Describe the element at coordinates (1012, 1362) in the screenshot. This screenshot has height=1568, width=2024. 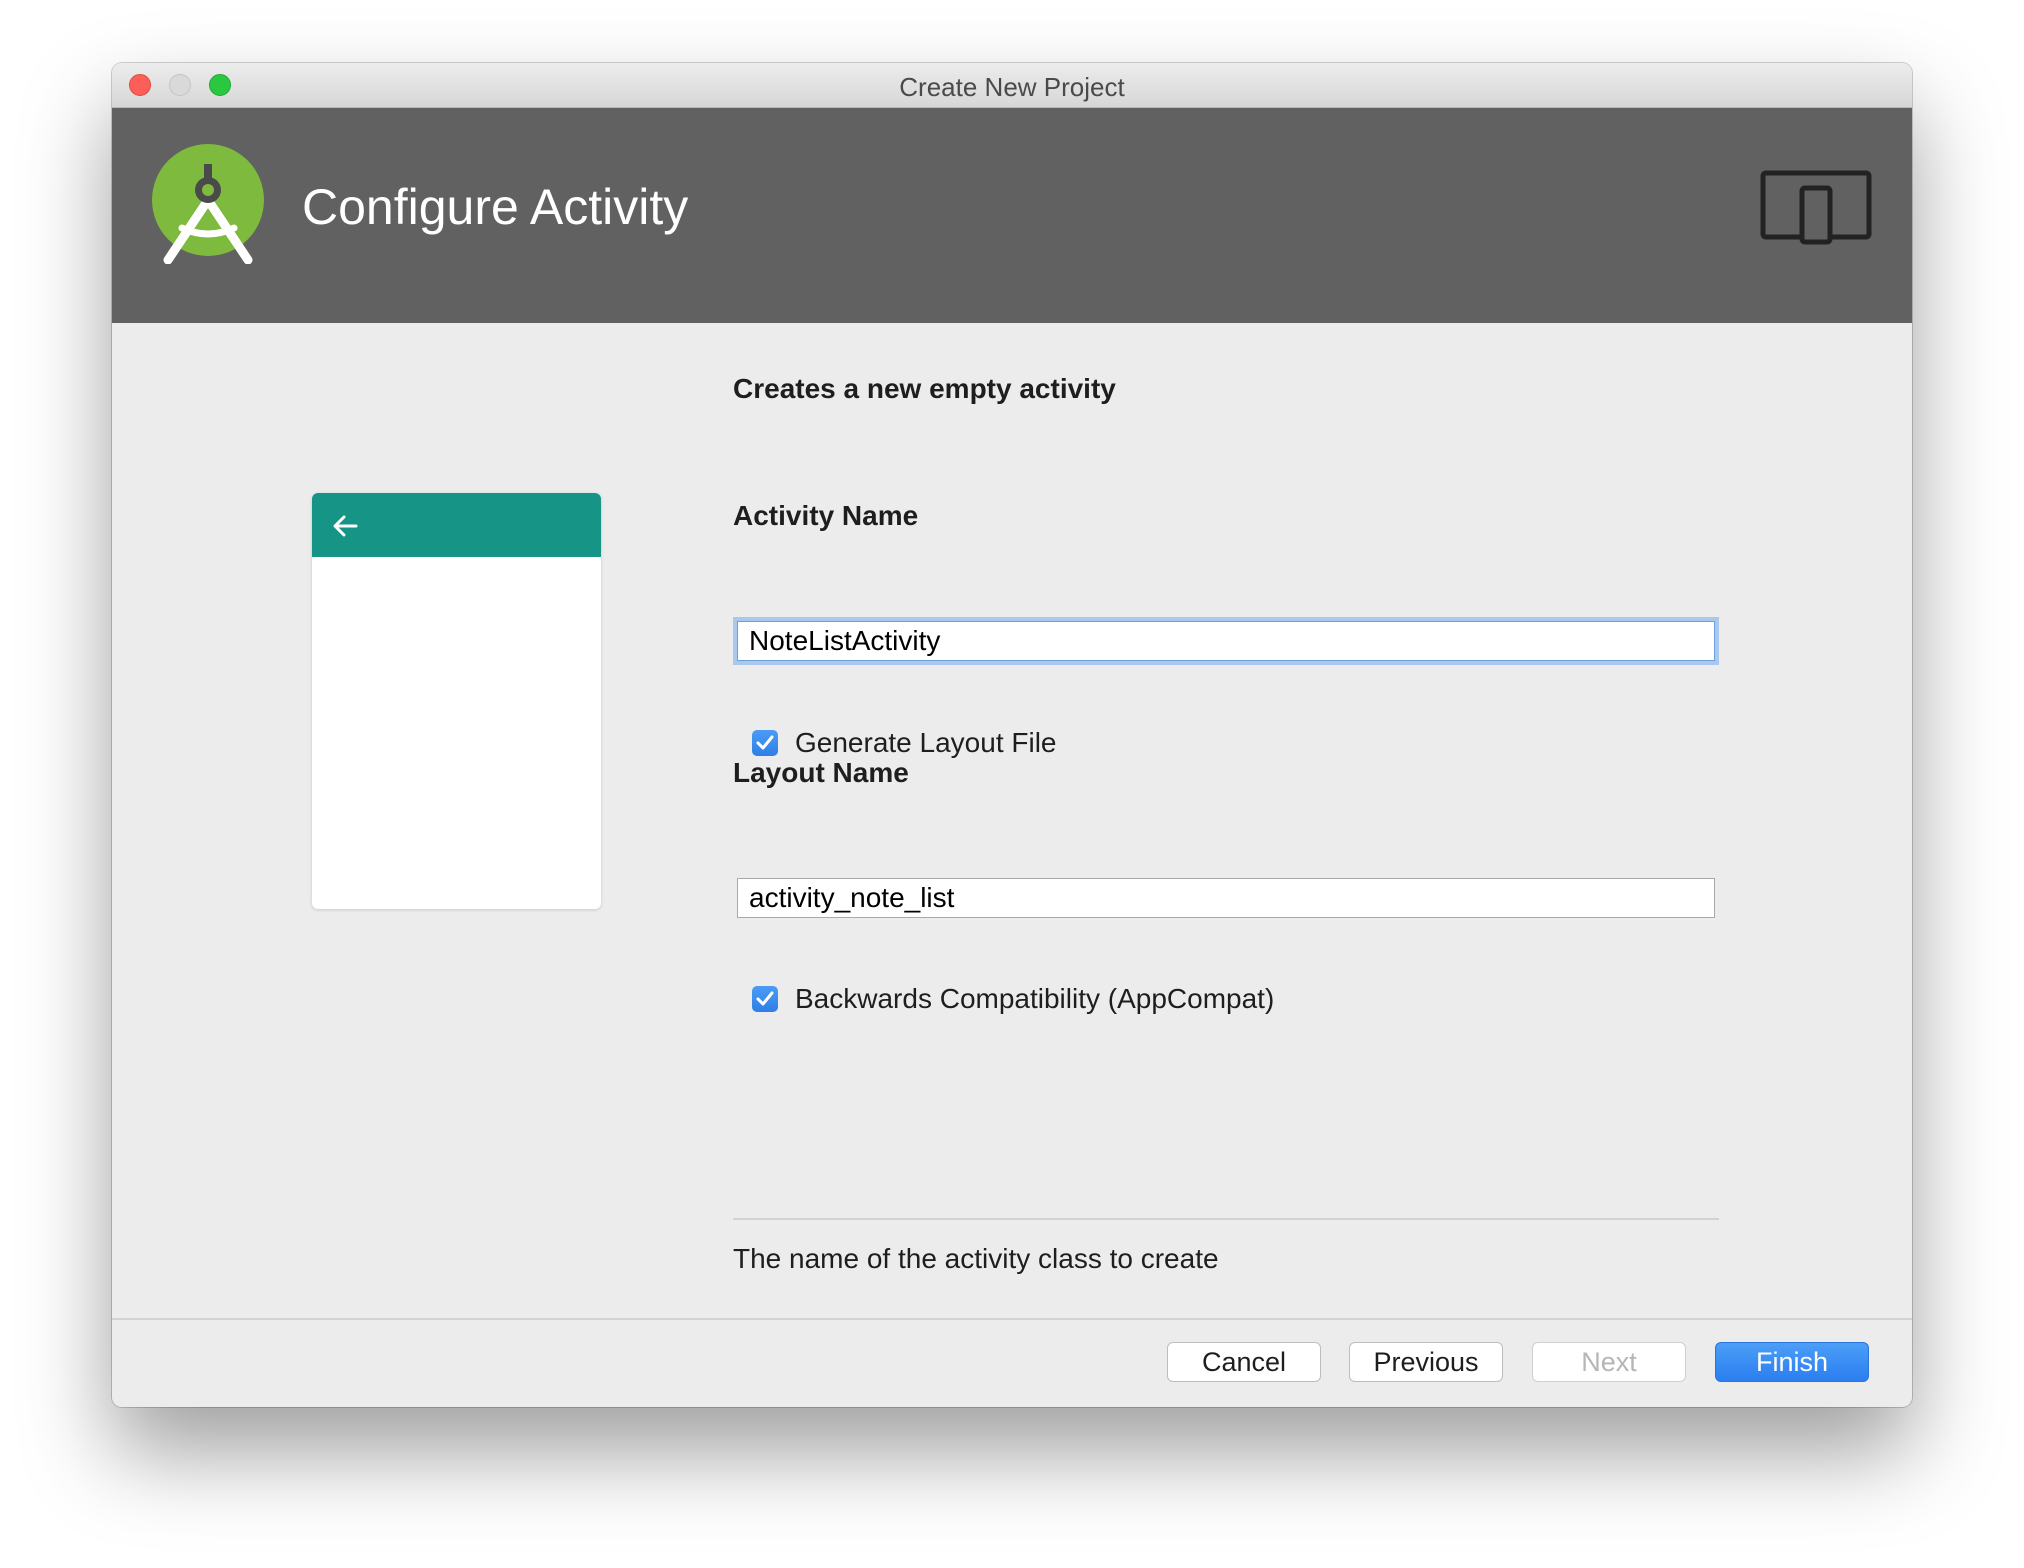
I see `dialog-footer: Cancel Previous Next Finish` at that location.